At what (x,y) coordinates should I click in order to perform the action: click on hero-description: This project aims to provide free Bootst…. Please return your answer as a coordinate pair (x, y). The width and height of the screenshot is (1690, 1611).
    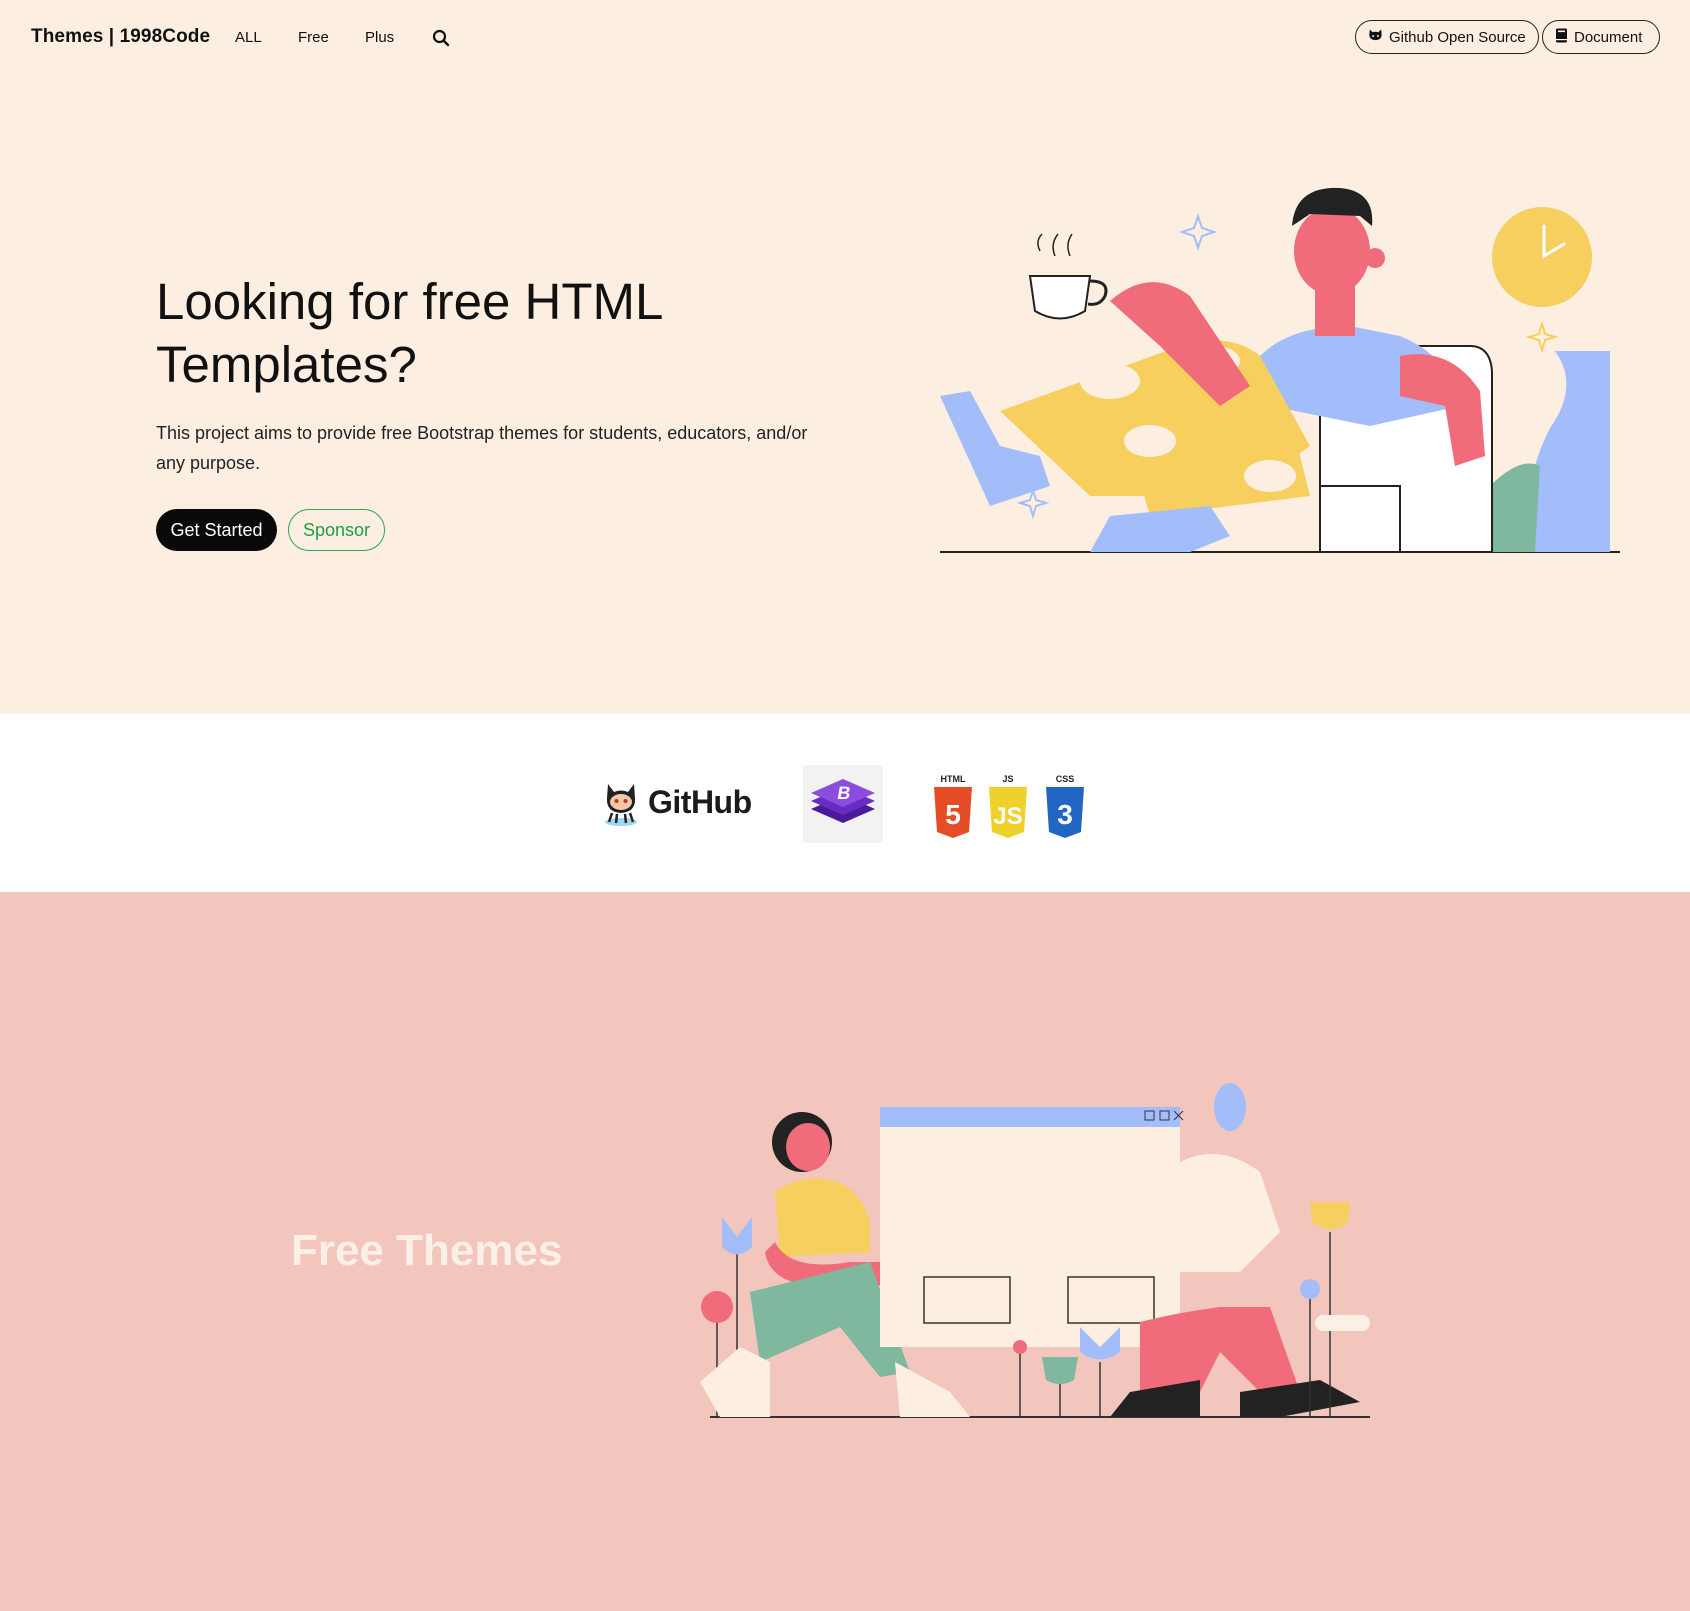
    Looking at the image, I should click on (482, 448).